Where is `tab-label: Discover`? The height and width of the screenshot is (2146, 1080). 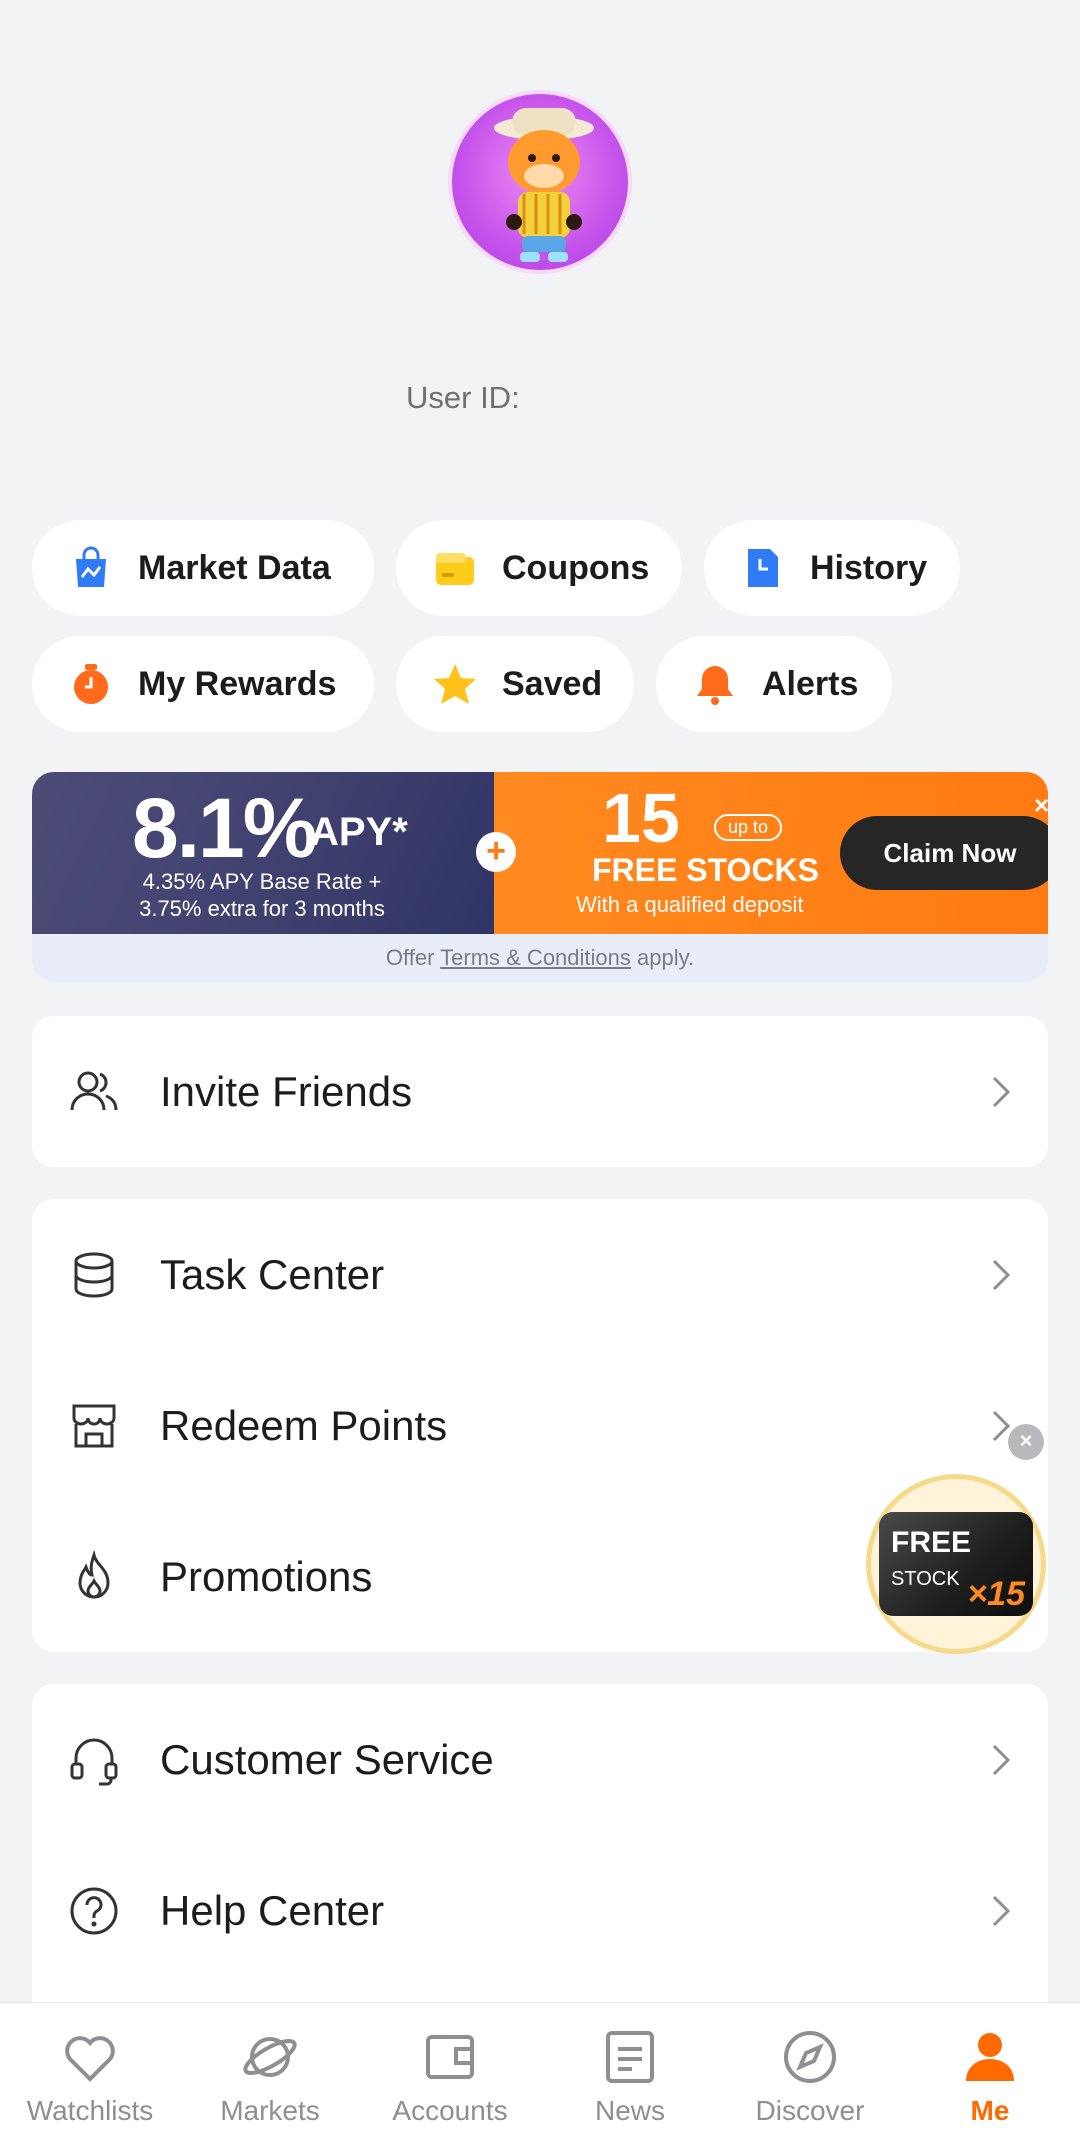 tab-label: Discover is located at coordinates (810, 2110).